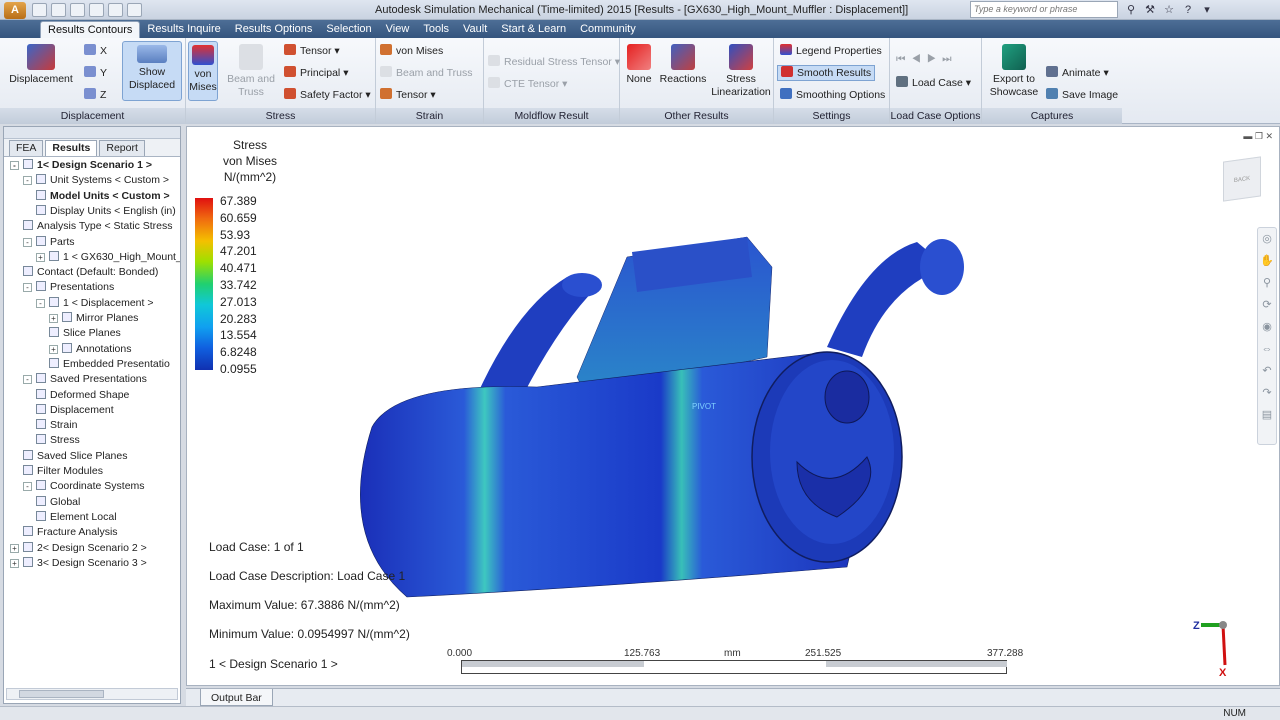 The width and height of the screenshot is (1280, 720). I want to click on show-displaced-button: Show Displaced, so click(152, 71).